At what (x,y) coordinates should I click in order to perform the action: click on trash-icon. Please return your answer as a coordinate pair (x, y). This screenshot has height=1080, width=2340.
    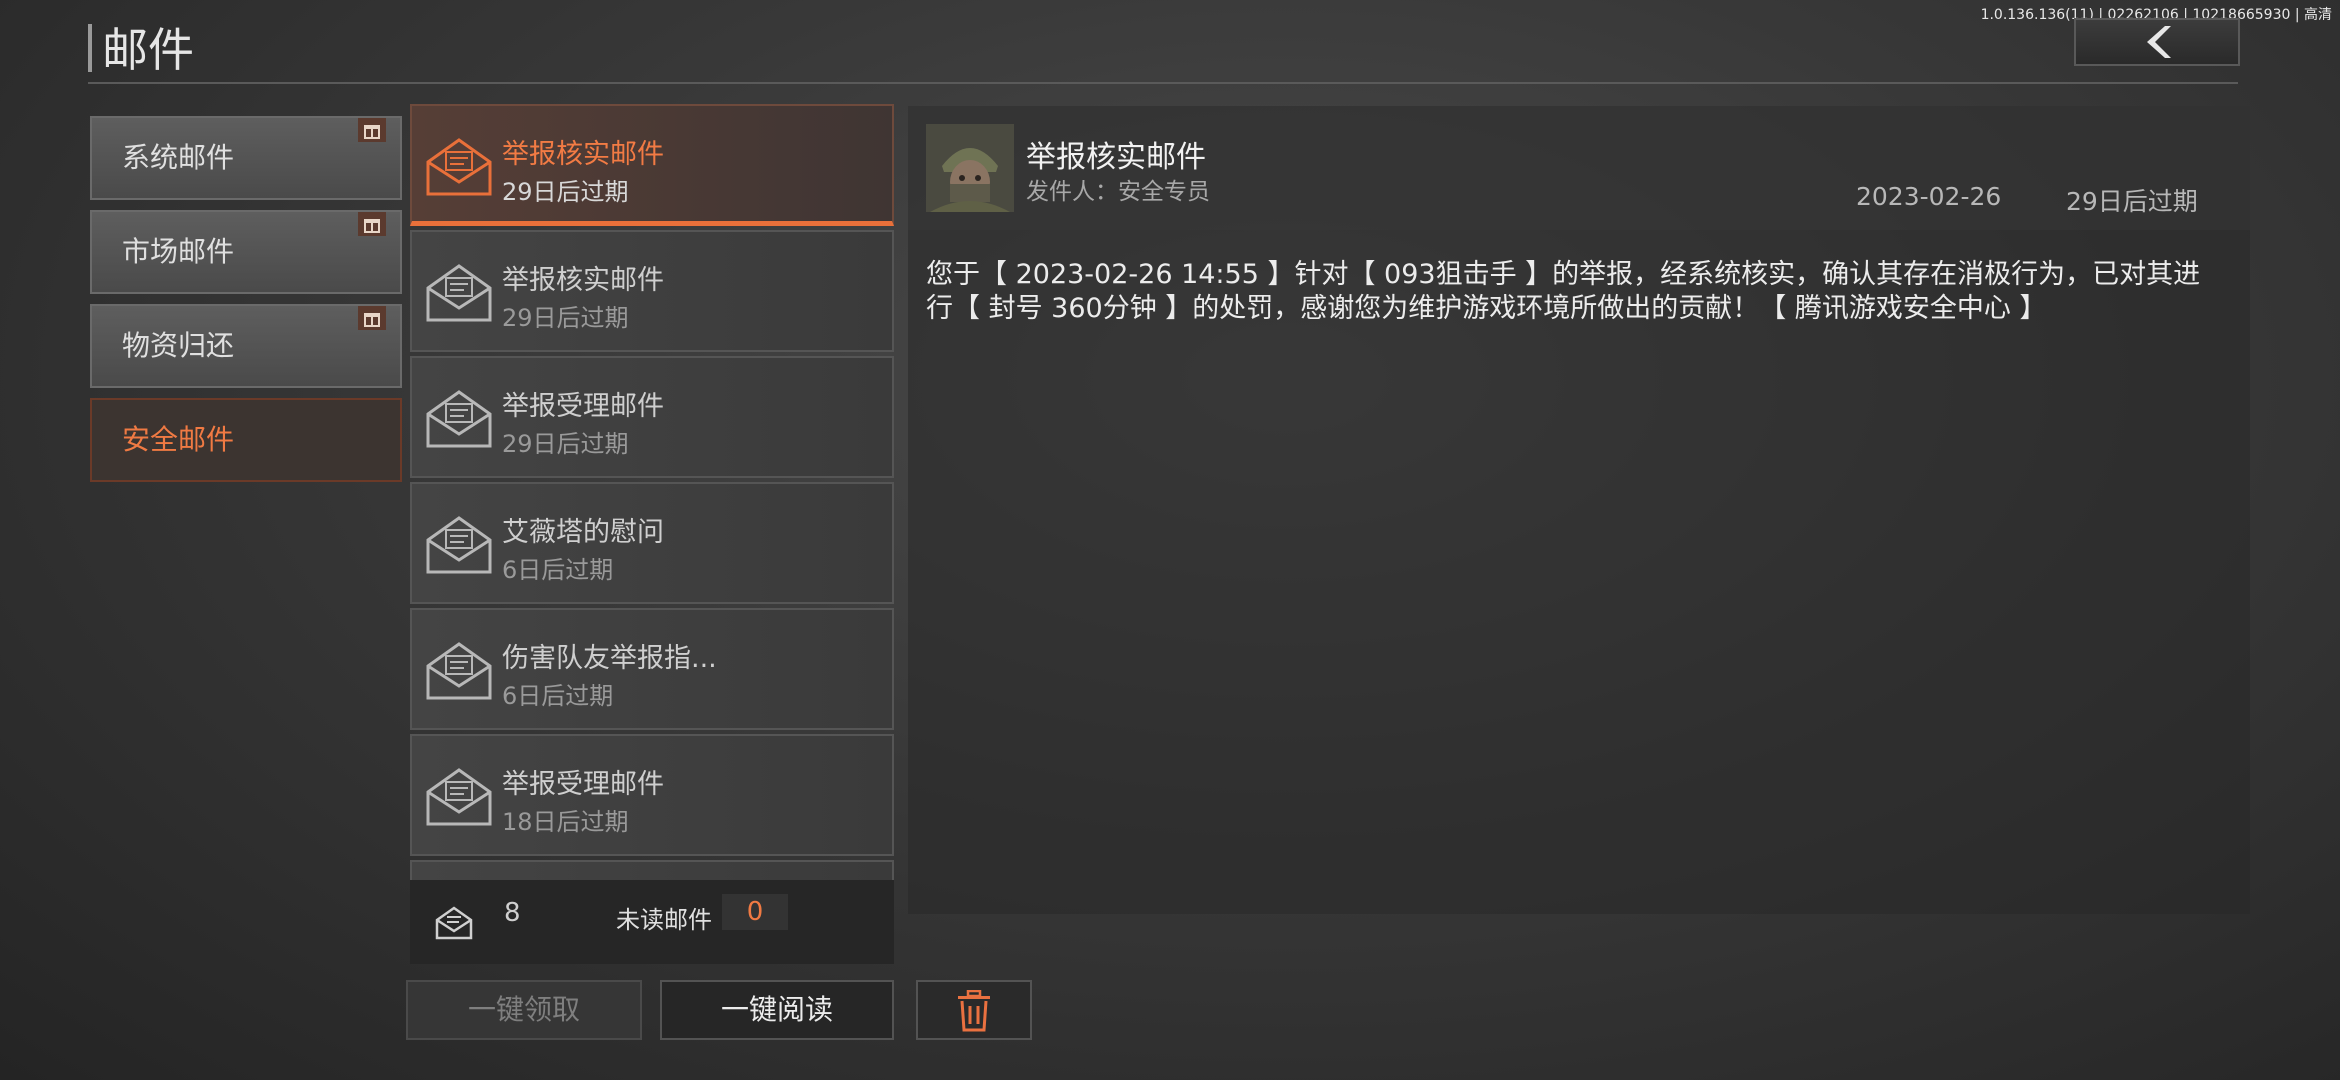
    Looking at the image, I should click on (974, 1010).